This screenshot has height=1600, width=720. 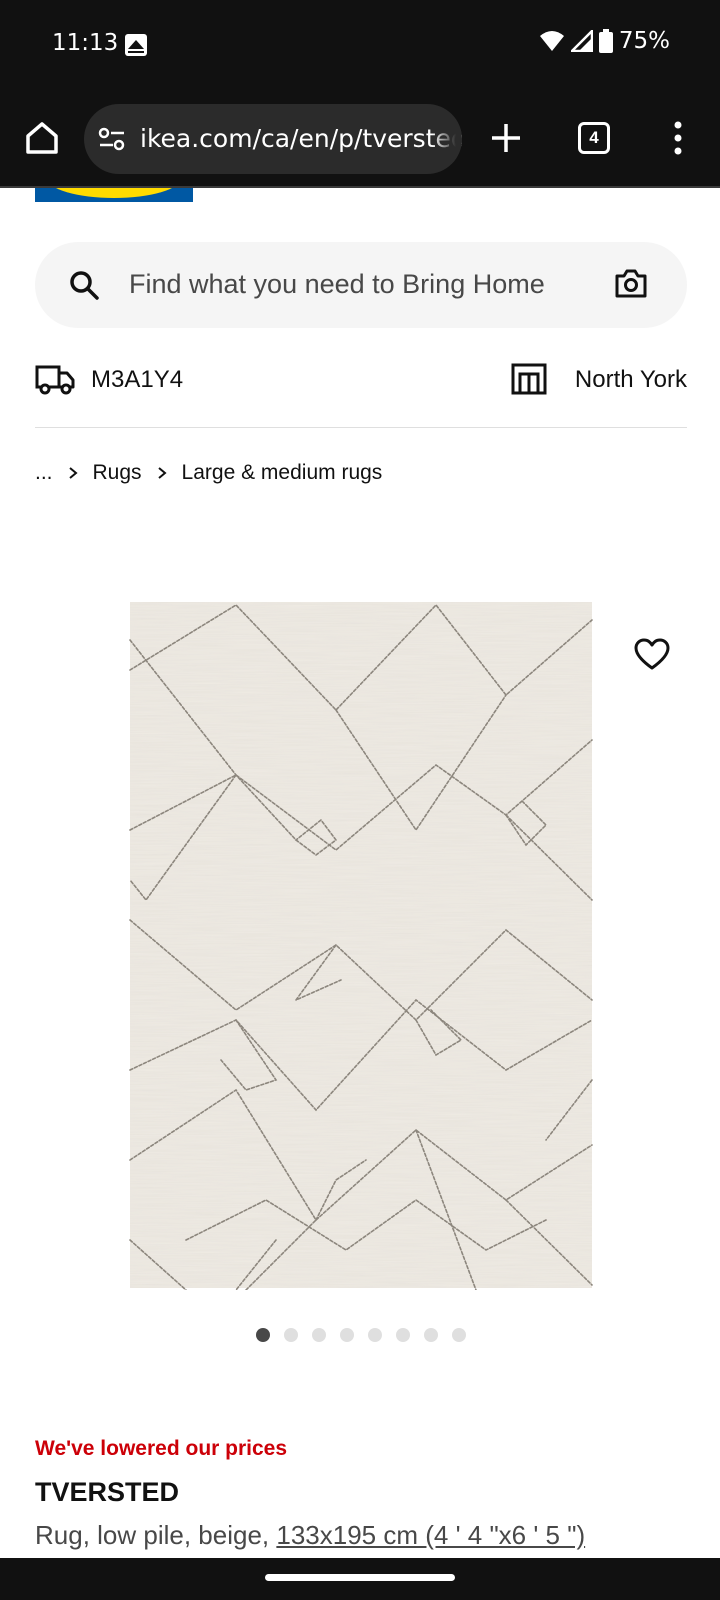 What do you see at coordinates (361, 380) in the screenshot?
I see `delivery-store-row: M3A1Y4 North York` at bounding box center [361, 380].